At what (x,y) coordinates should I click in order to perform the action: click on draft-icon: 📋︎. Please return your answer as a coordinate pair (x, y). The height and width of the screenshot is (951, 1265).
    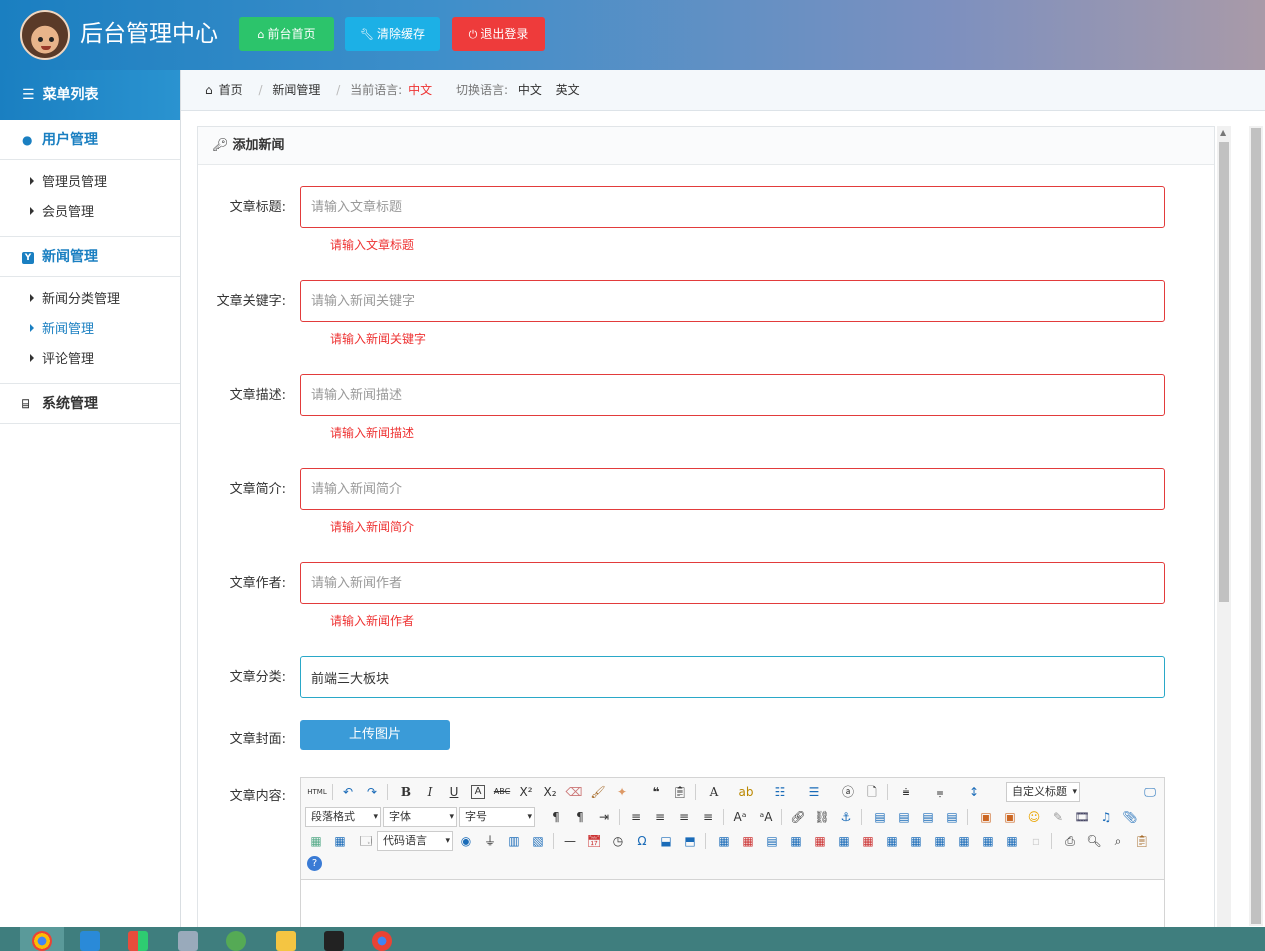
    Looking at the image, I should click on (1142, 841).